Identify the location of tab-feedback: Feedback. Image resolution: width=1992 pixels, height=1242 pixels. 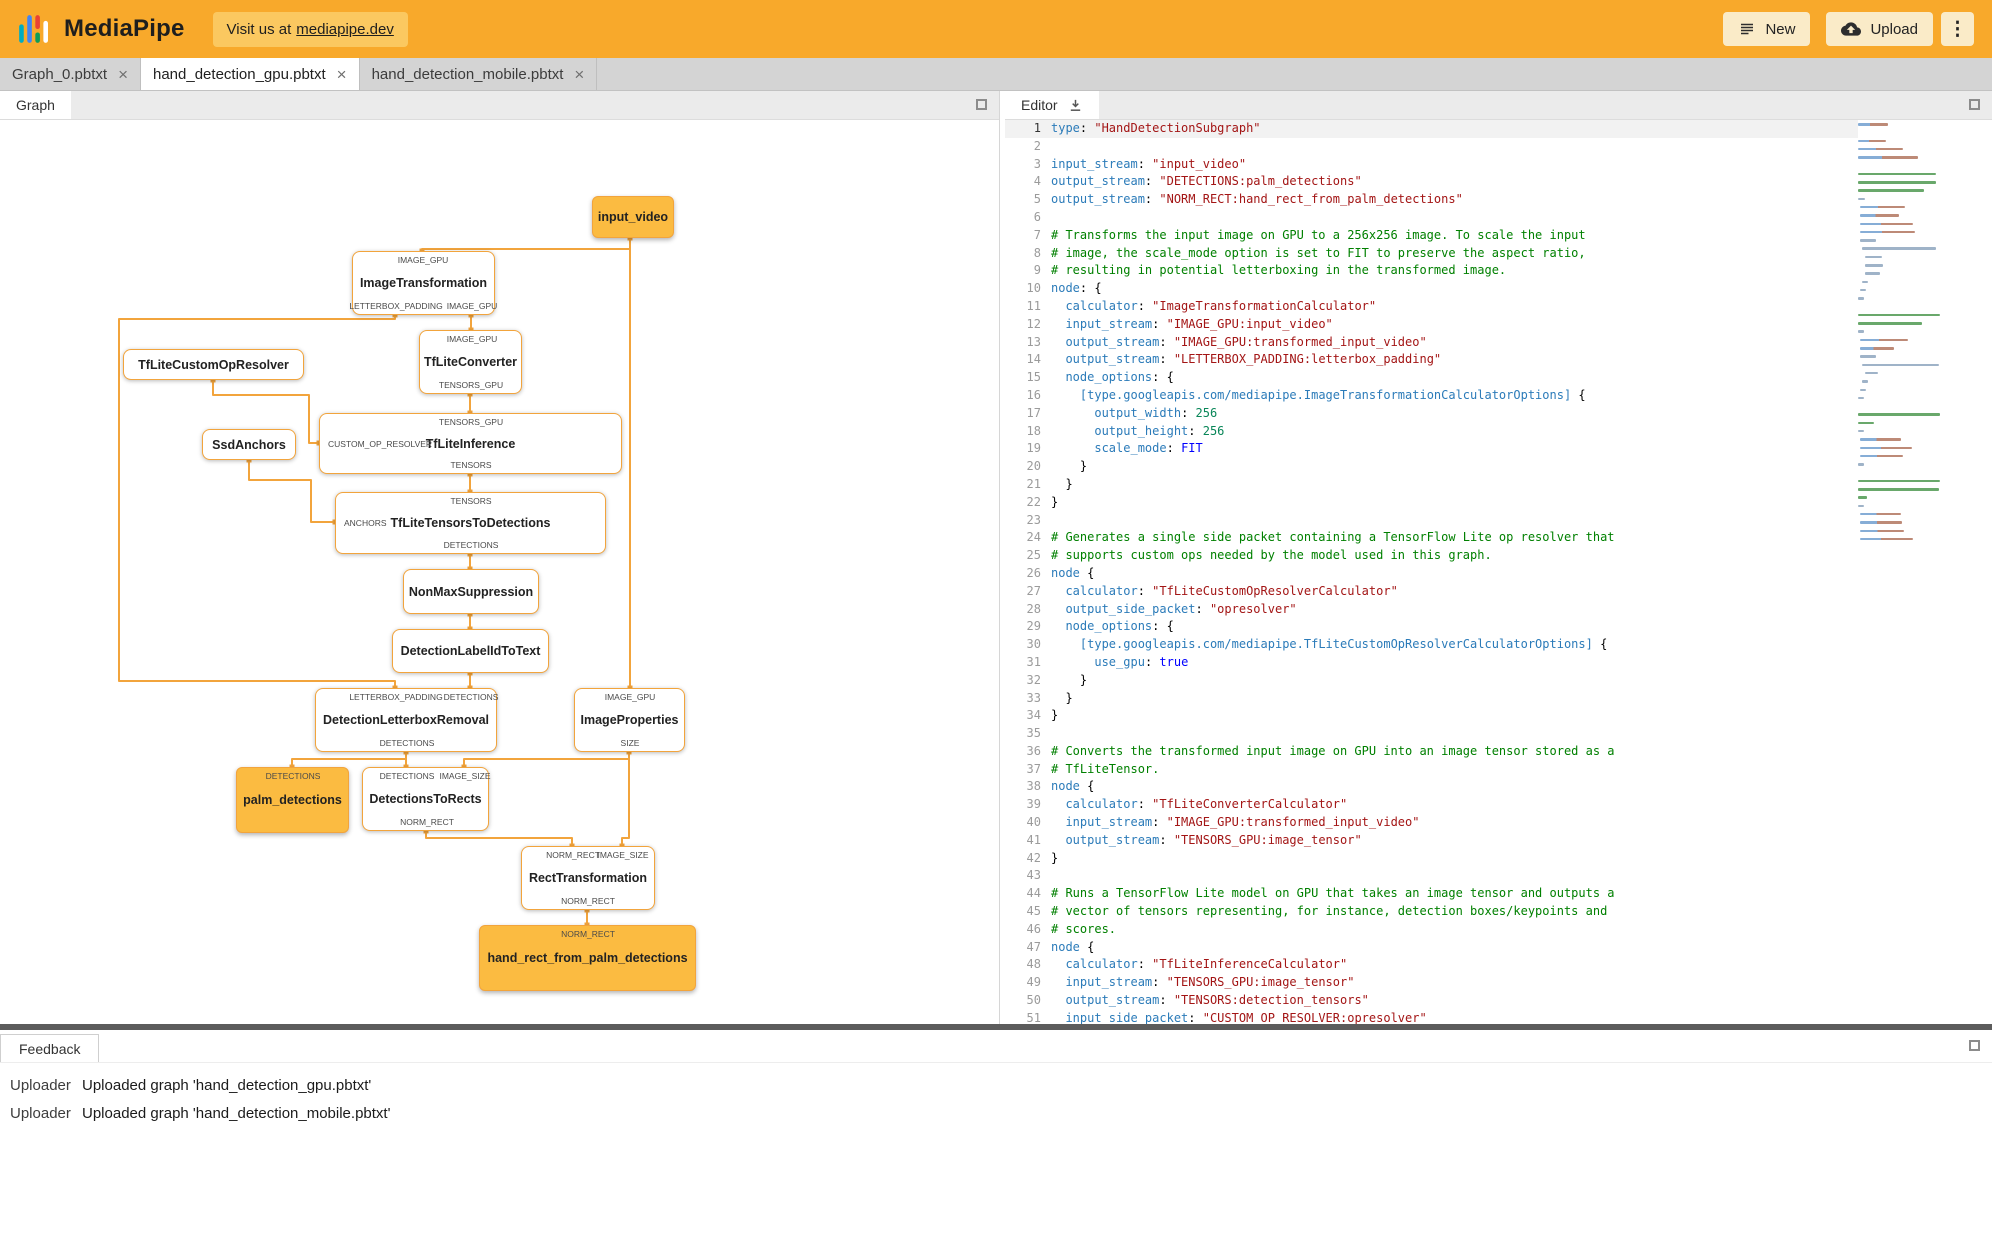
(50, 1048).